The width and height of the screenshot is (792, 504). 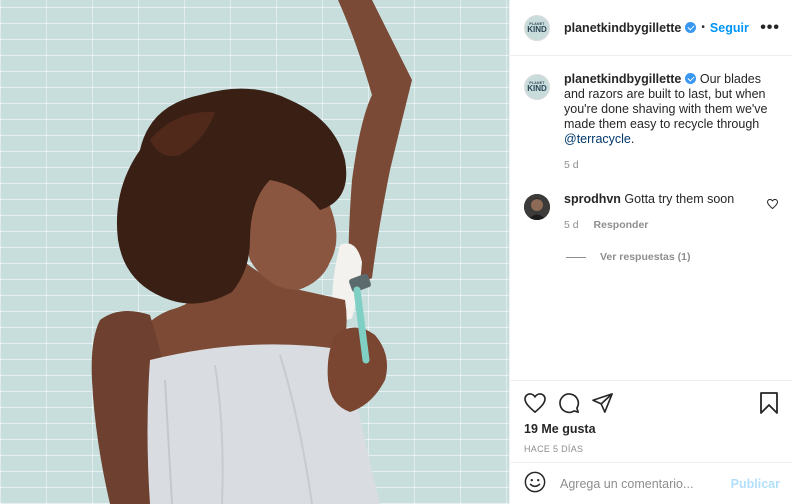 What do you see at coordinates (772, 214) in the screenshot?
I see `like-comment-heart-icon` at bounding box center [772, 214].